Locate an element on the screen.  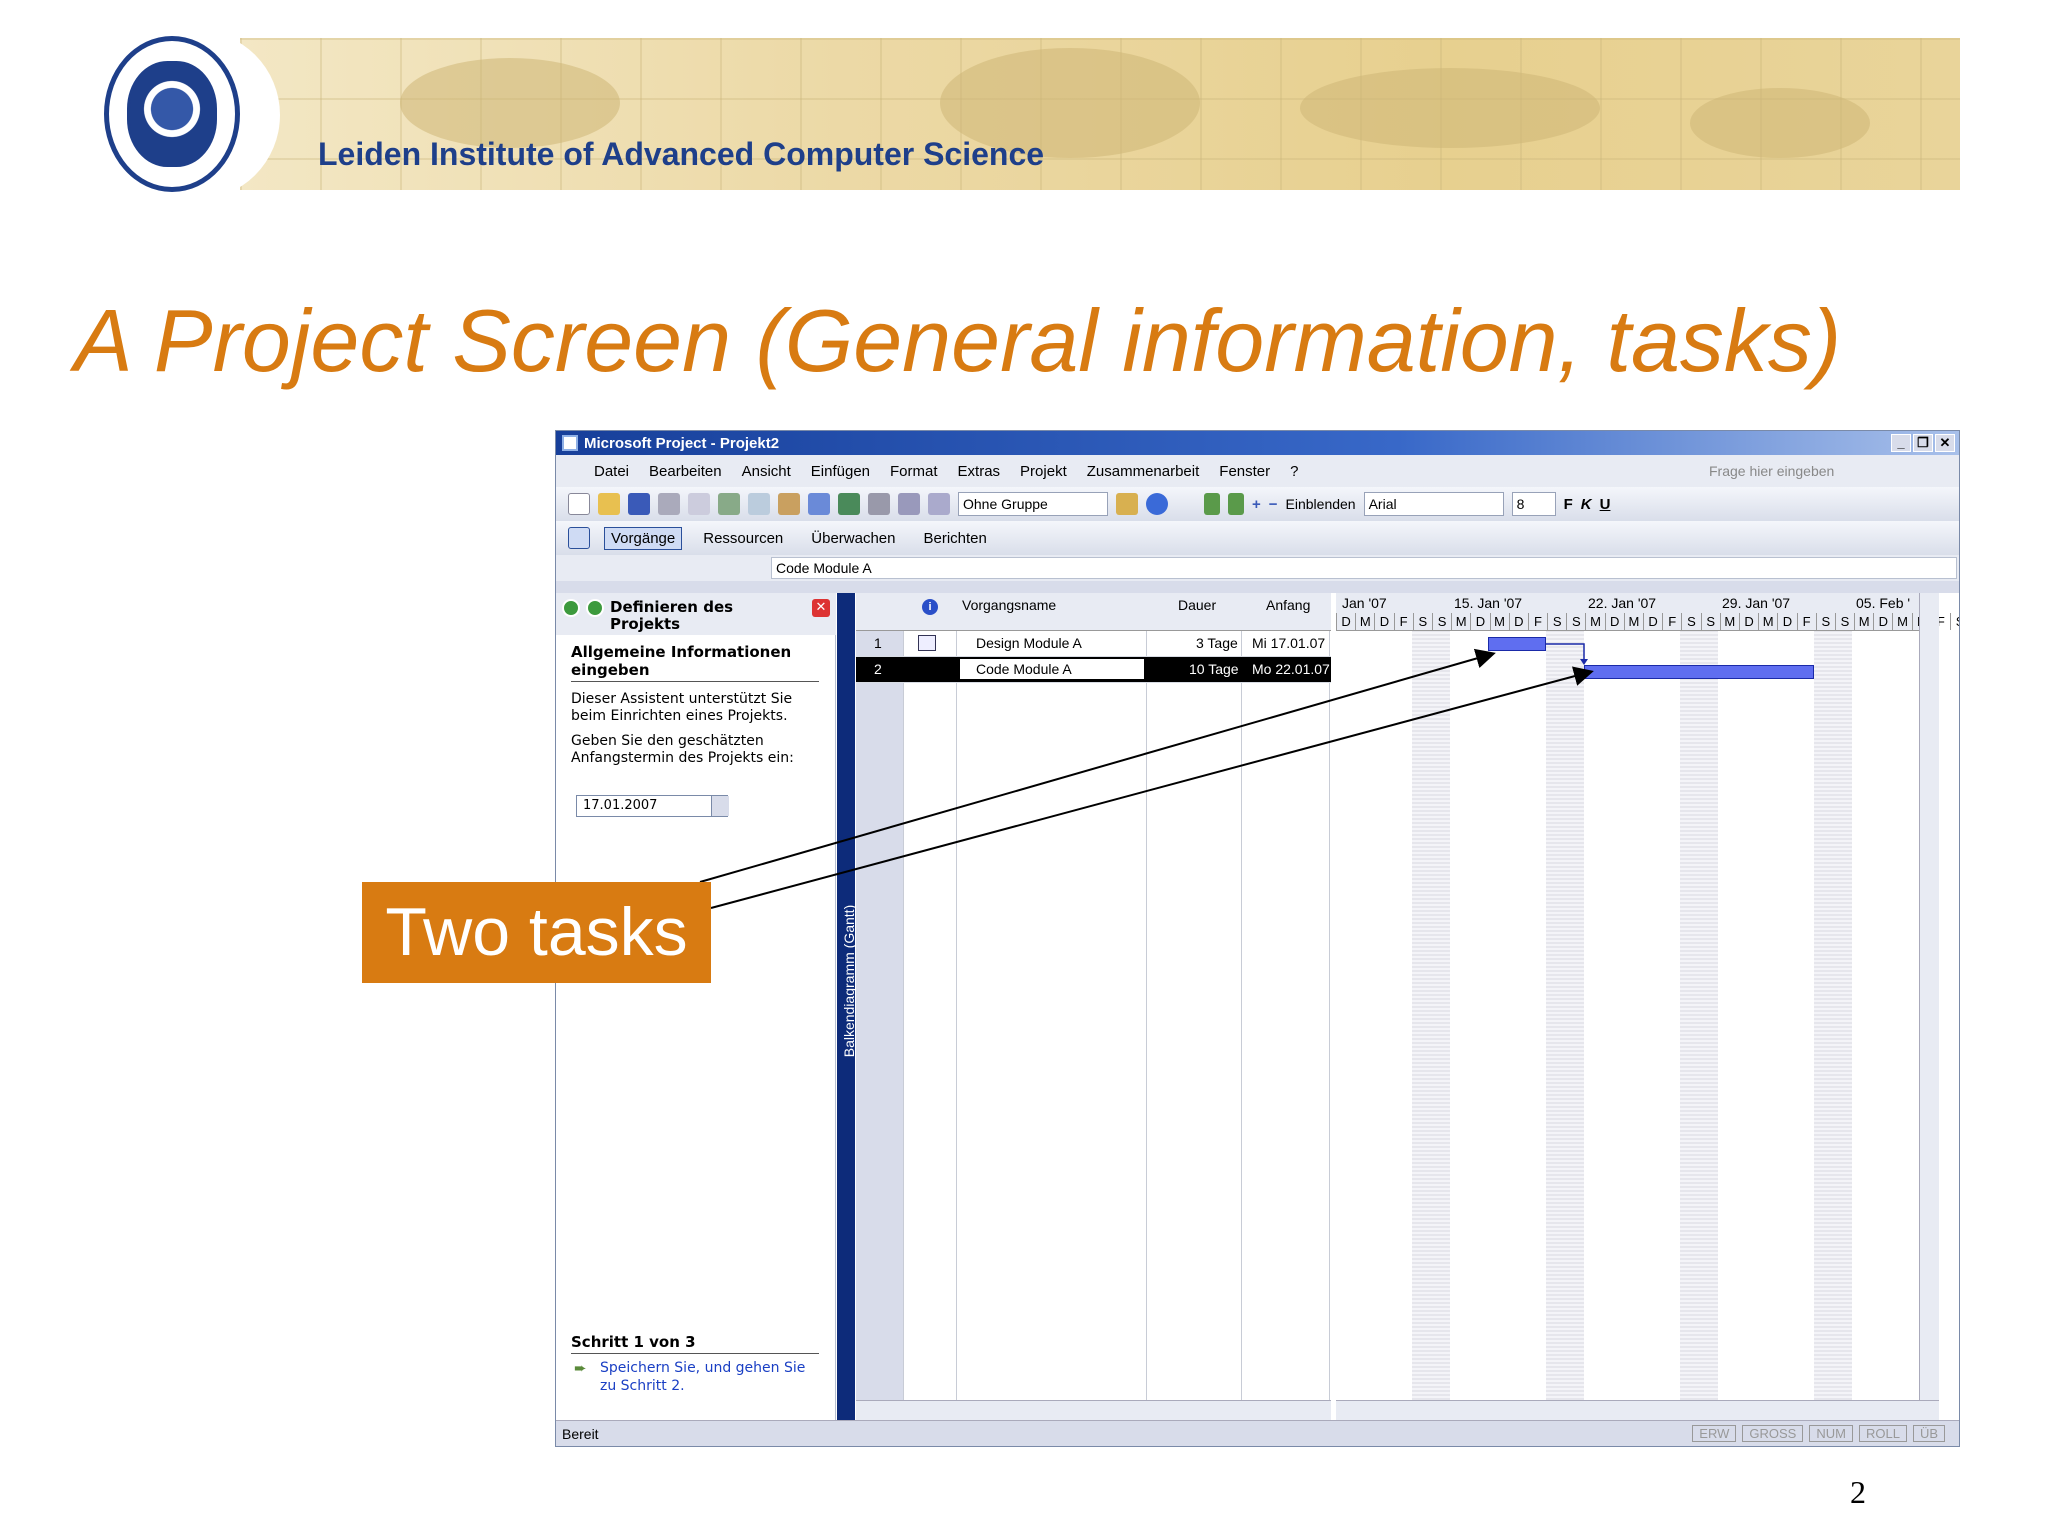
zoom-out-icon: − is located at coordinates (1273, 504).